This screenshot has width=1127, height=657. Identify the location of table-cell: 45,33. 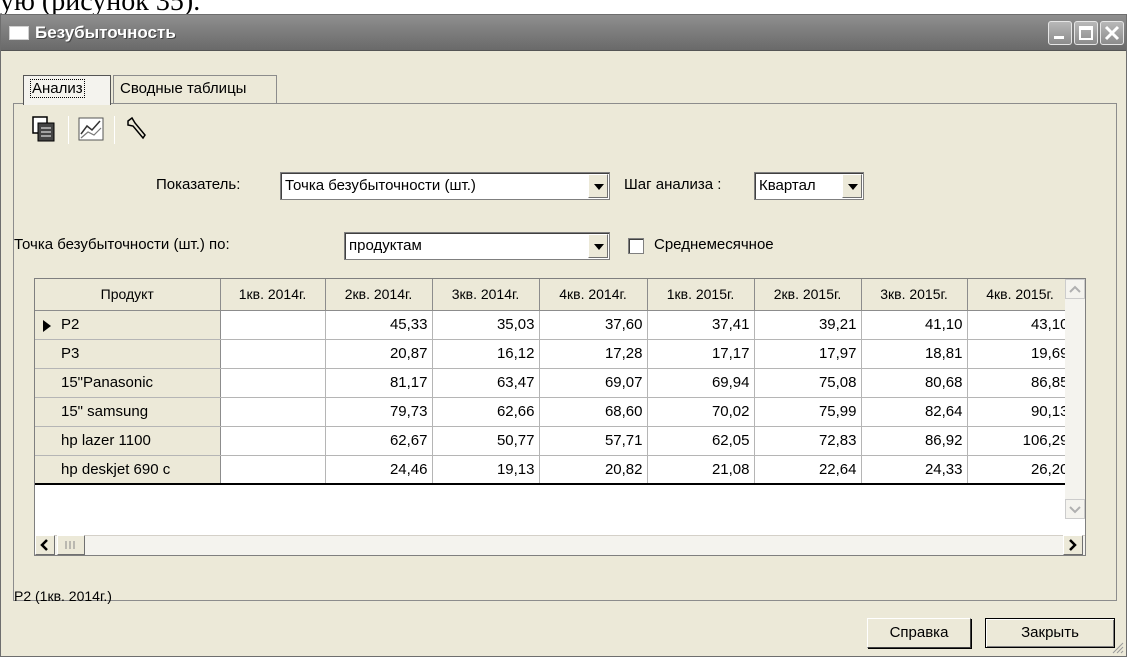
(379, 325).